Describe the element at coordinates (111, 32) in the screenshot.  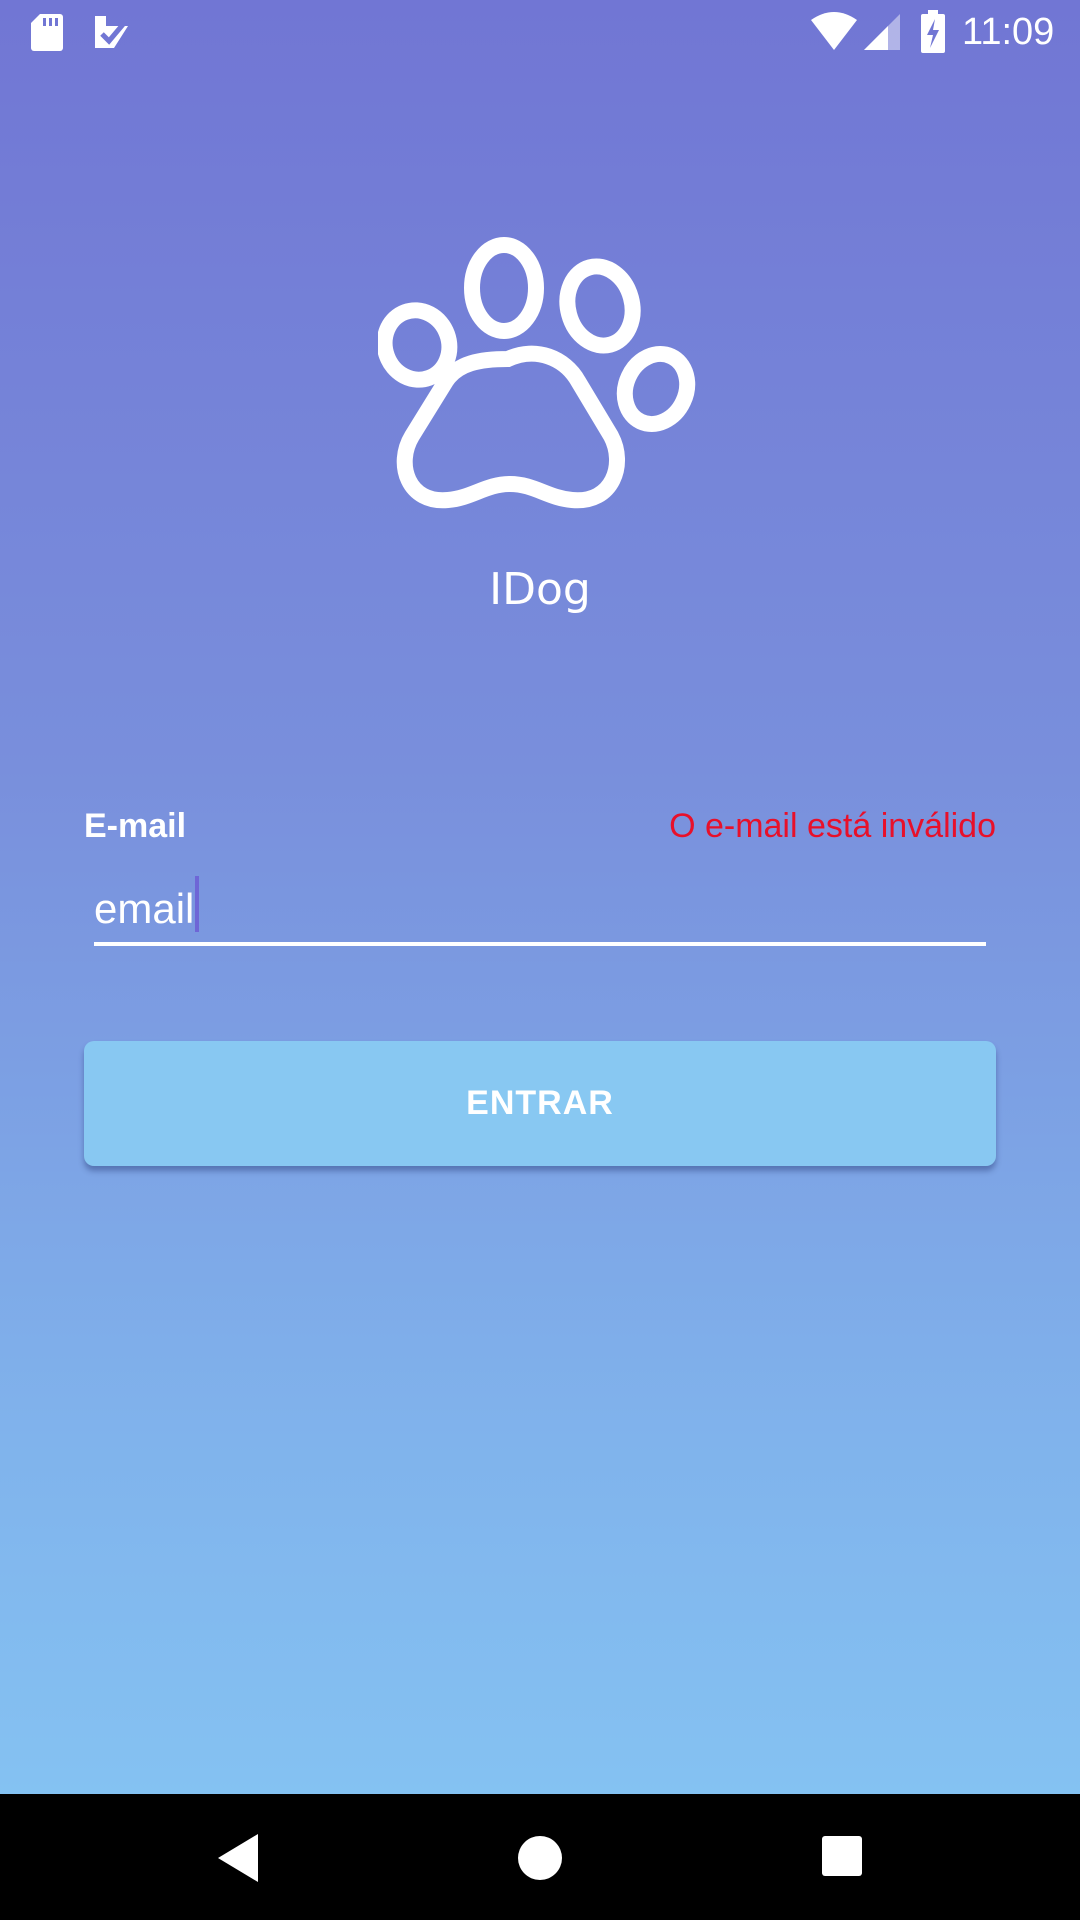
I see `task-check-icon` at that location.